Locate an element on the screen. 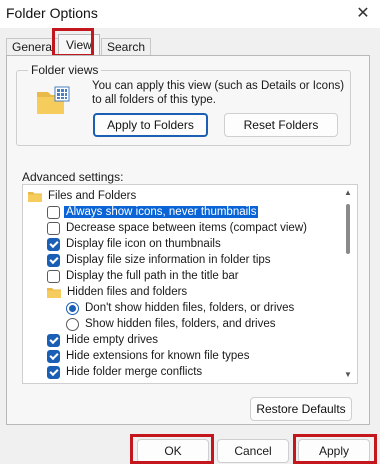 This screenshot has height=464, width=380. apply-to-folders-button: Apply to Folders is located at coordinates (150, 125).